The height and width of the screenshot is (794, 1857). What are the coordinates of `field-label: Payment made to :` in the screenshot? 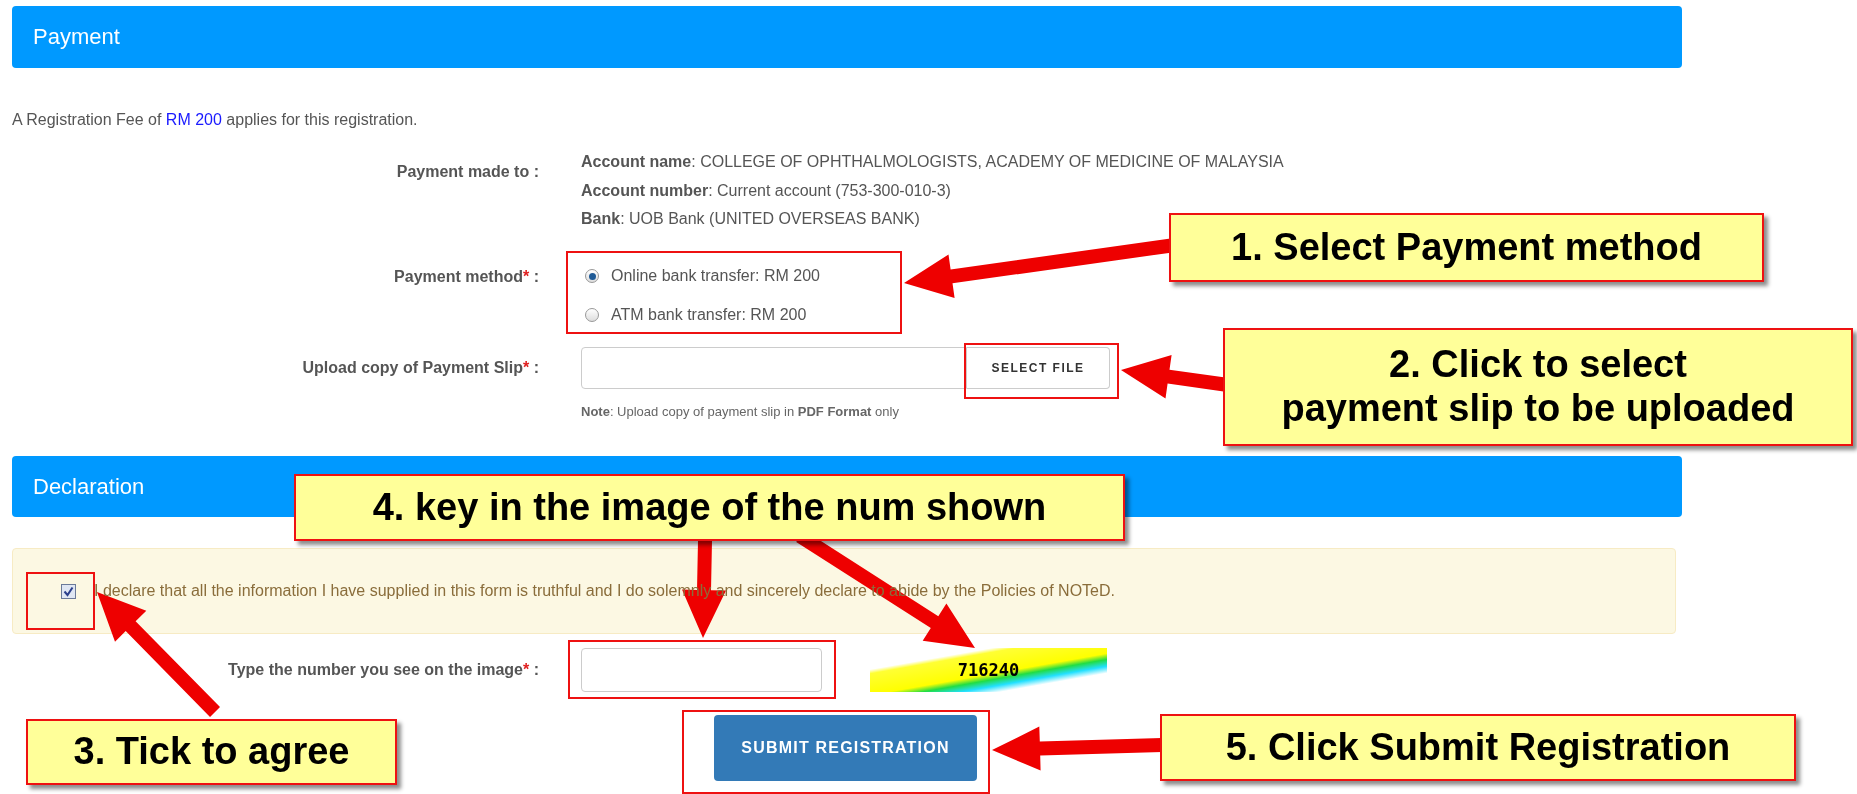 It's located at (467, 172).